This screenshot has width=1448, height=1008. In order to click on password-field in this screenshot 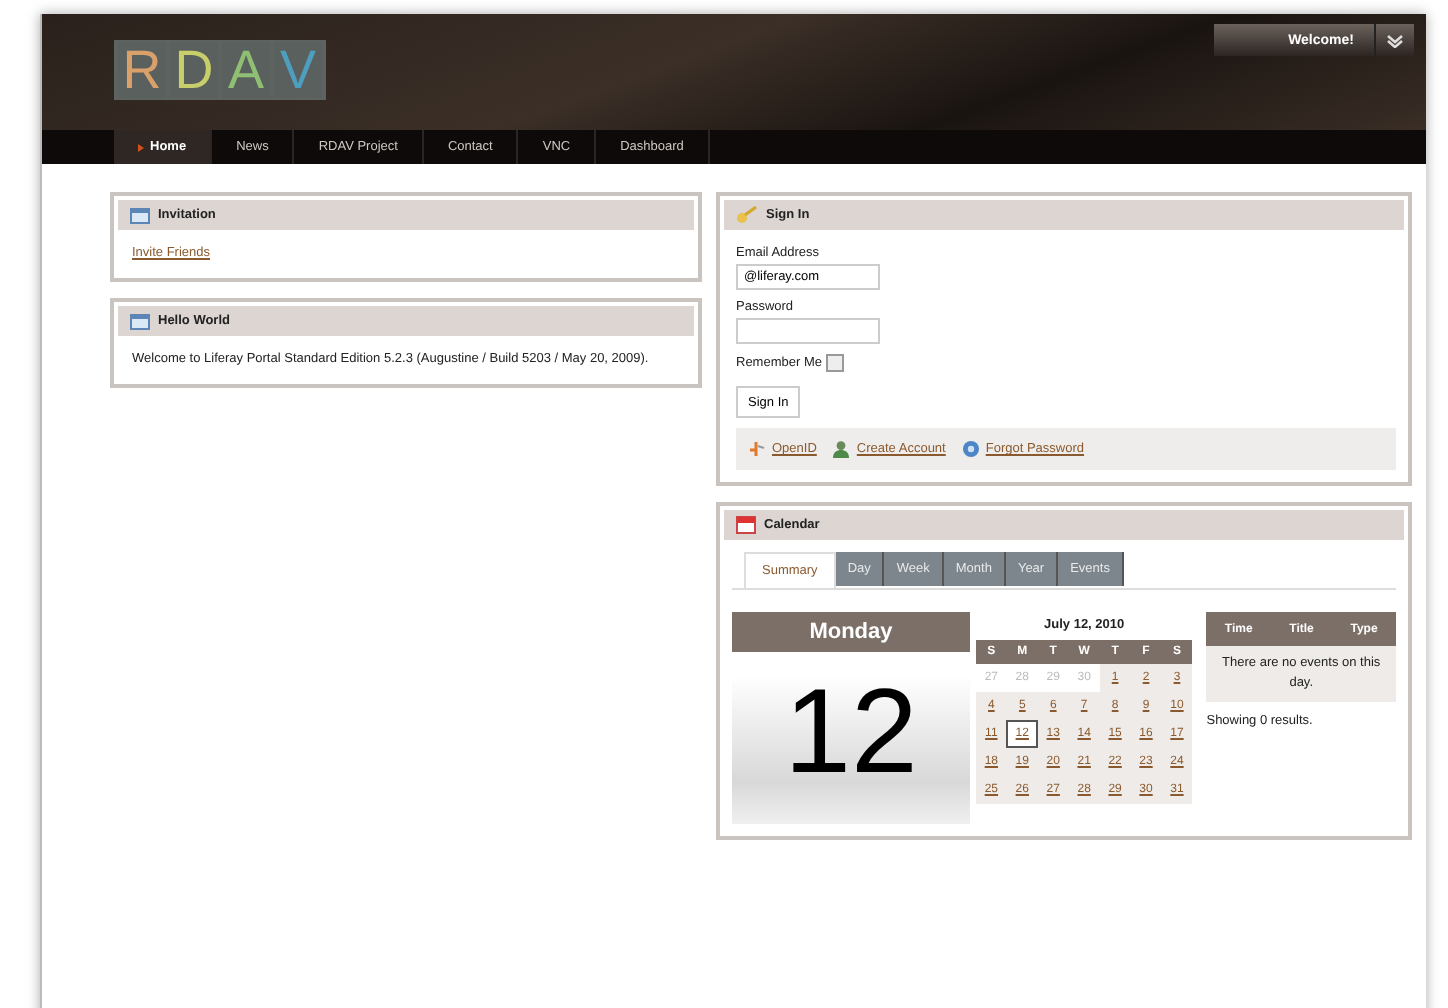, I will do `click(808, 331)`.